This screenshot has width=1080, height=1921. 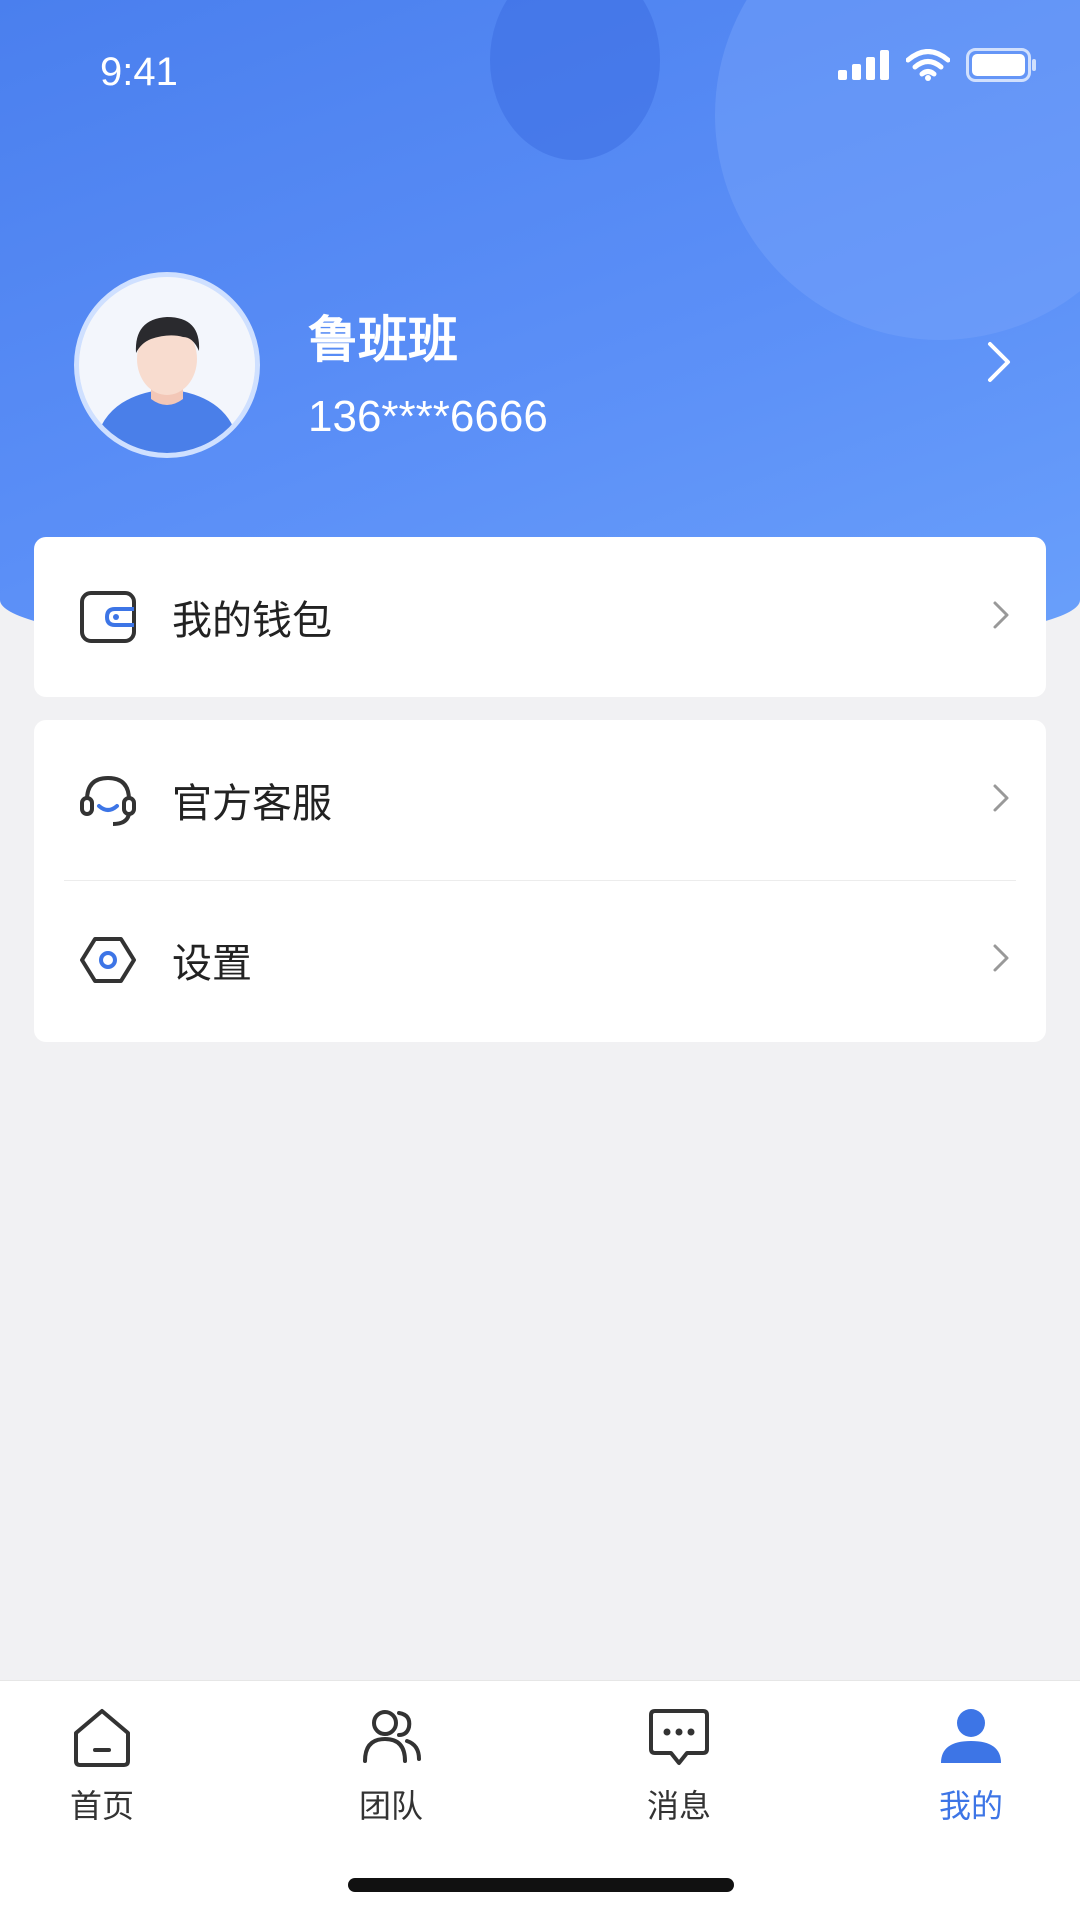 I want to click on wallet-icon, so click(x=108, y=617).